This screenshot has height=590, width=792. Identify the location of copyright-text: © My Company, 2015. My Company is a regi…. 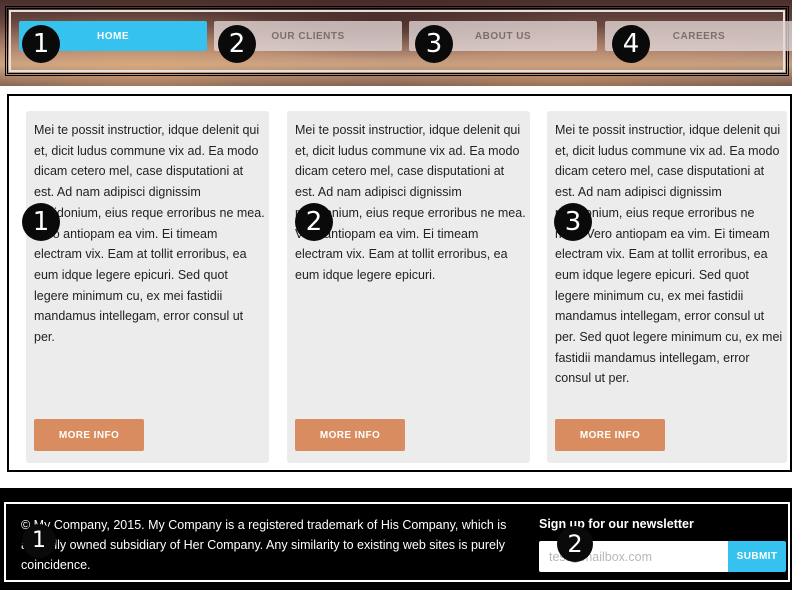
(264, 545).